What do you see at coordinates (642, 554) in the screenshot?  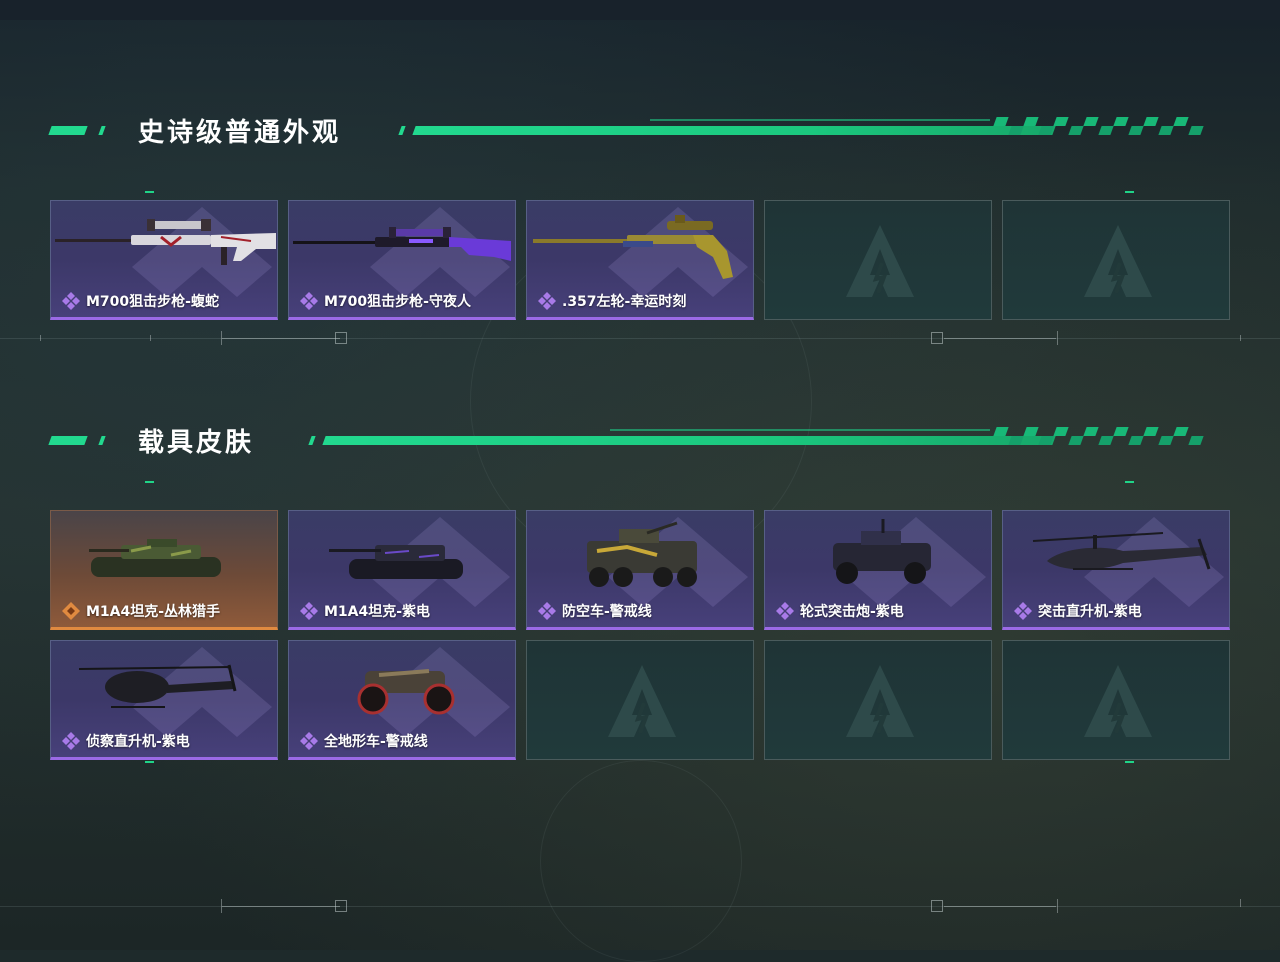 I see `anti-air-vehicle-icon` at bounding box center [642, 554].